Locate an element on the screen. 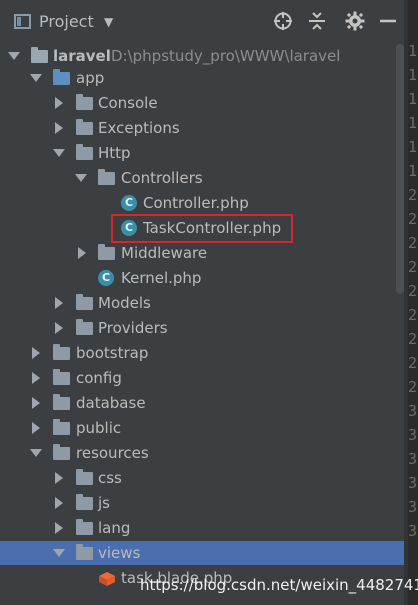  tree-item-label: Controllers is located at coordinates (162, 178).